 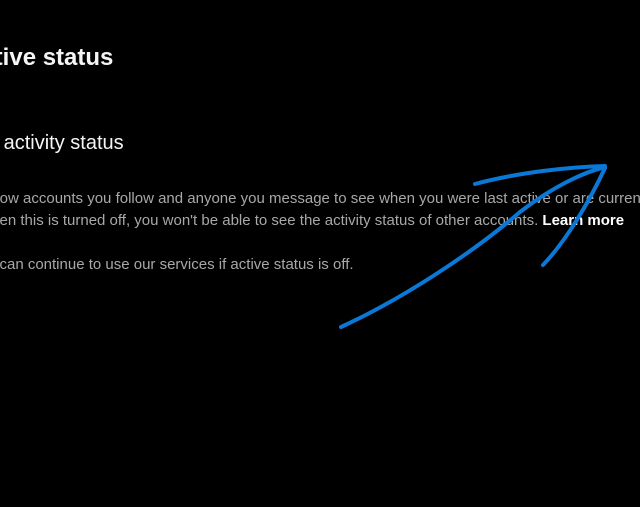 What do you see at coordinates (57, 57) in the screenshot?
I see `page-title: Active status` at bounding box center [57, 57].